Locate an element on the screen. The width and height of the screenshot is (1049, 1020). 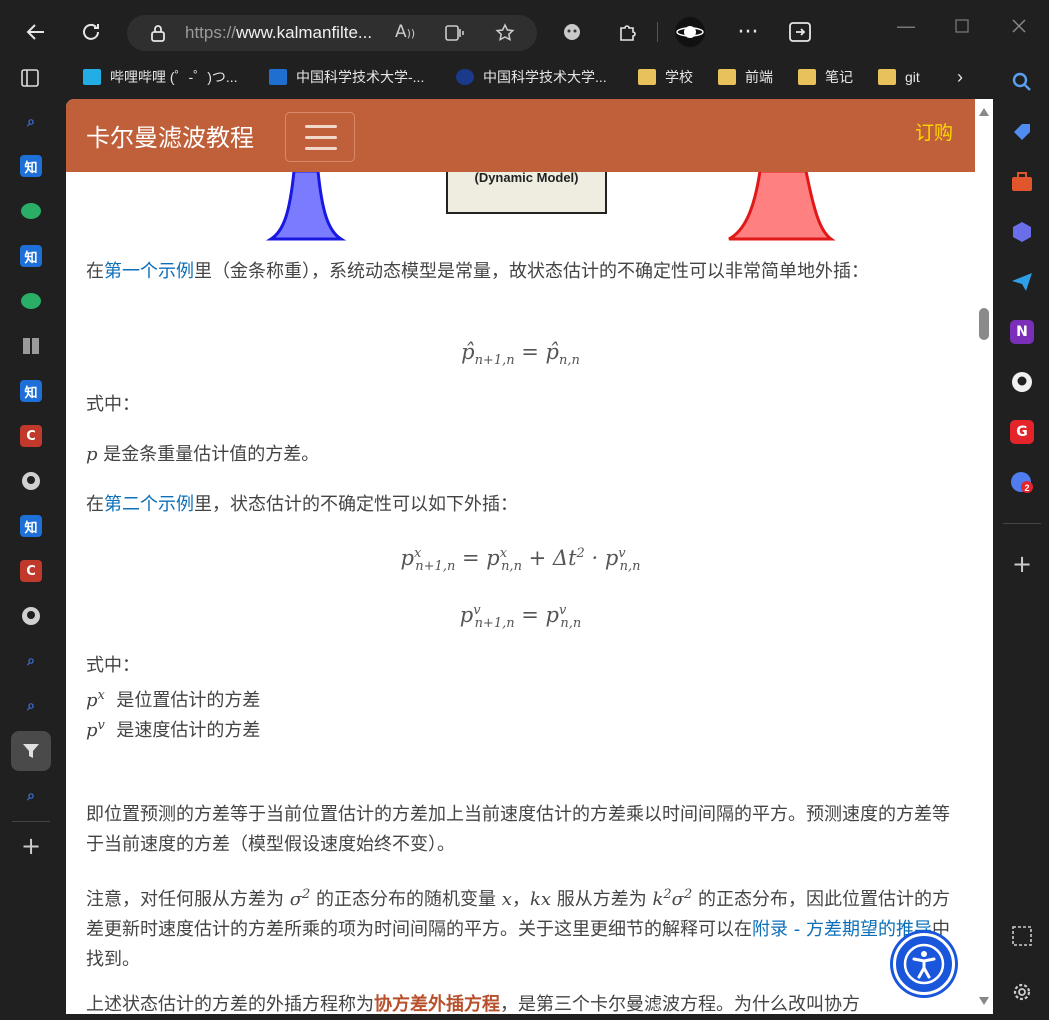
screenshot-icon is located at coordinates (1022, 936).